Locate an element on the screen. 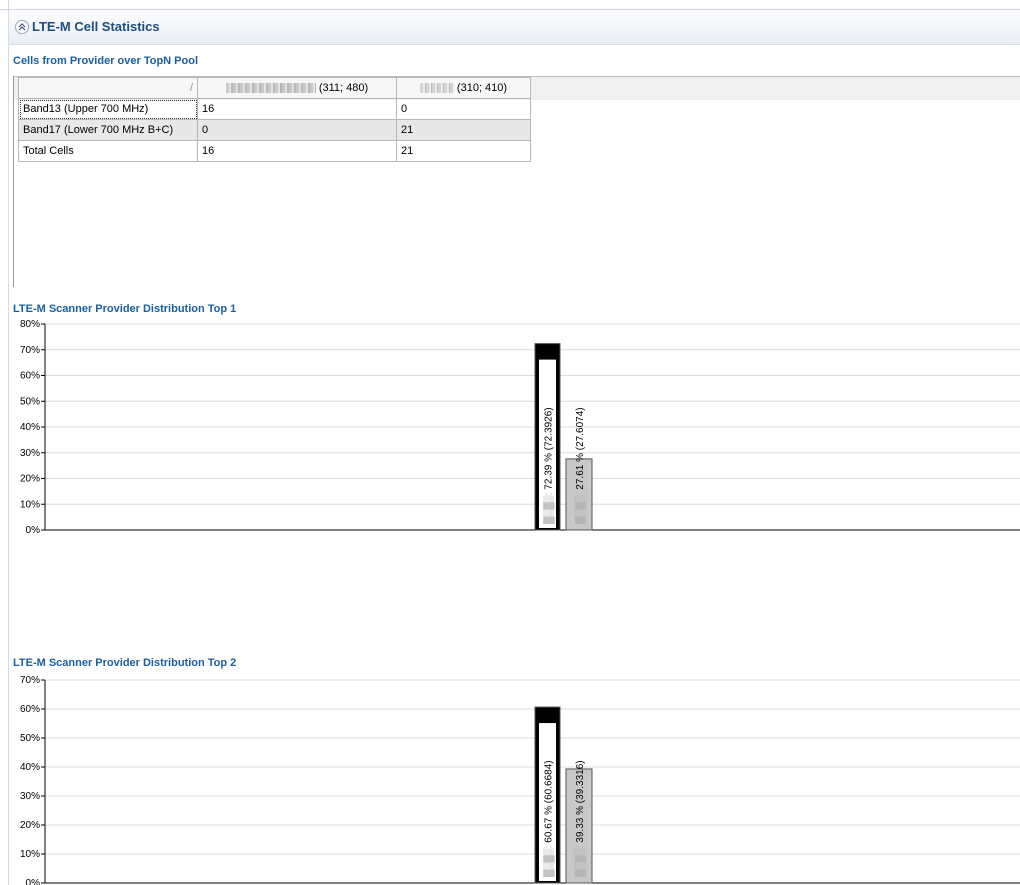 This screenshot has width=1020, height=885. table-title: Cells from Provider over TopN Pool is located at coordinates (105, 61).